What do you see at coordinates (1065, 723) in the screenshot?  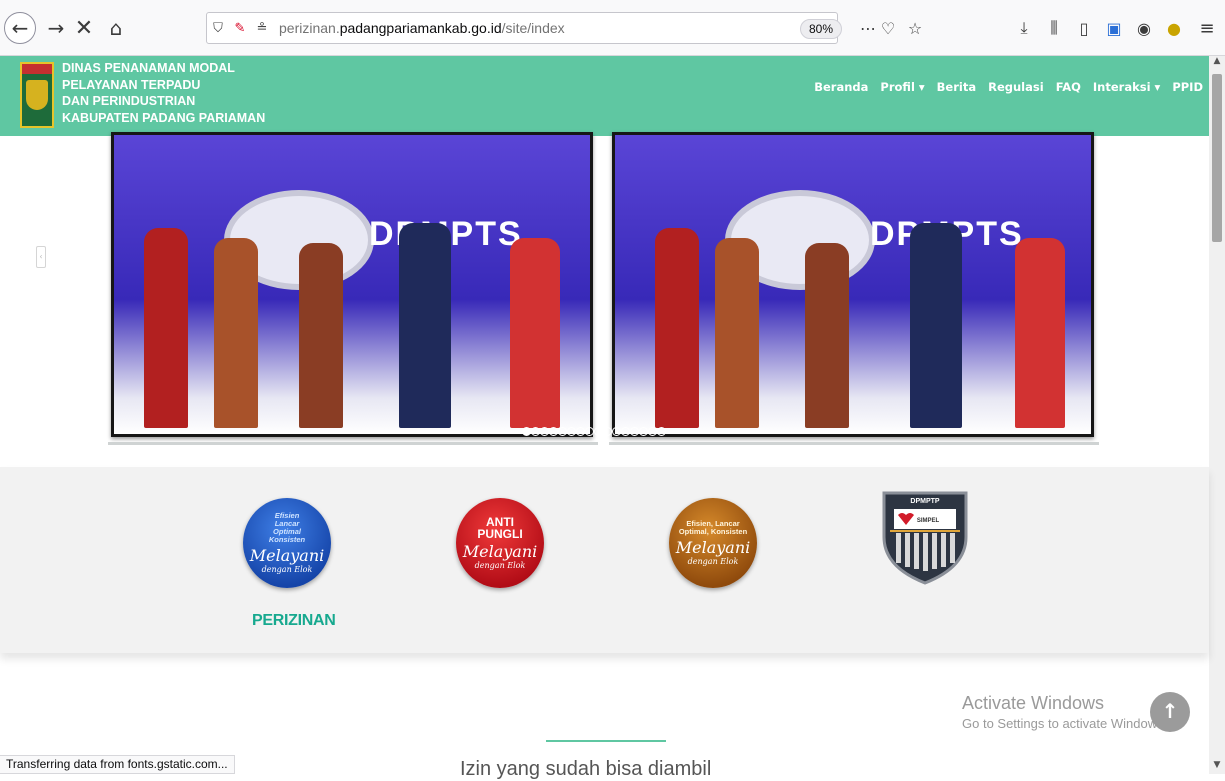 I see `activate-subtitle: Go to Settings to activate Windows.` at bounding box center [1065, 723].